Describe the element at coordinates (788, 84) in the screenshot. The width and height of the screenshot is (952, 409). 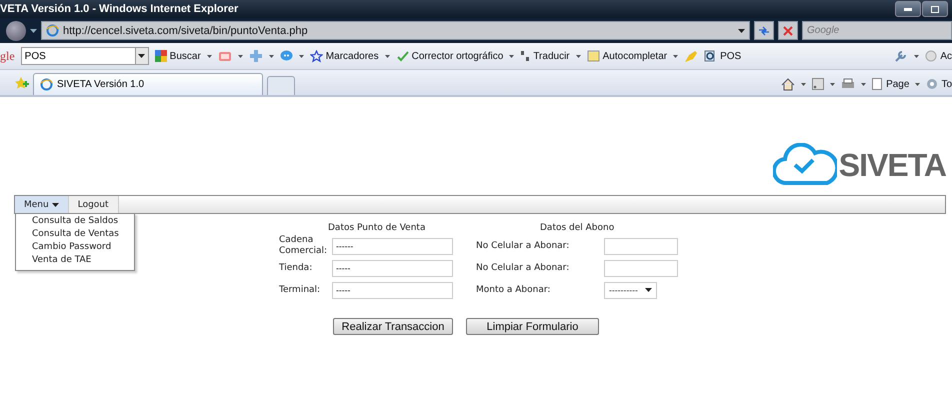
I see `home-icon` at that location.